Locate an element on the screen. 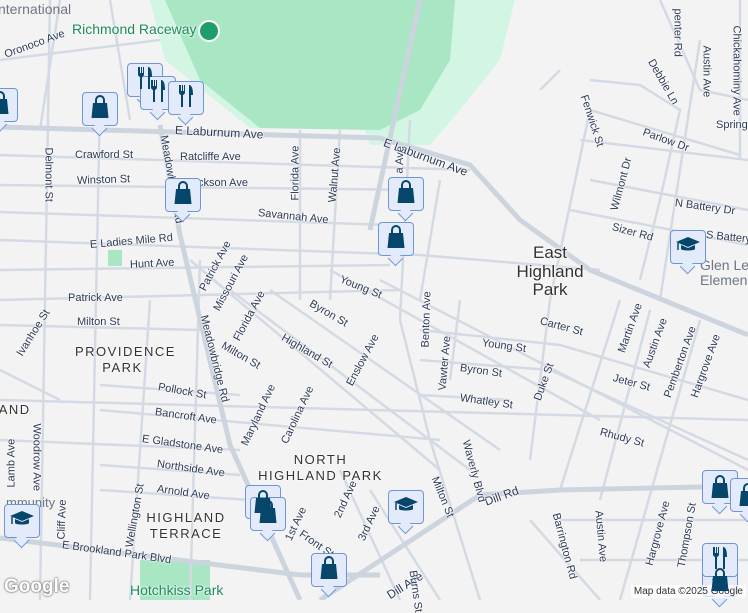 This screenshot has width=748, height=613. glen-lea-line2: Elemen is located at coordinates (724, 280).